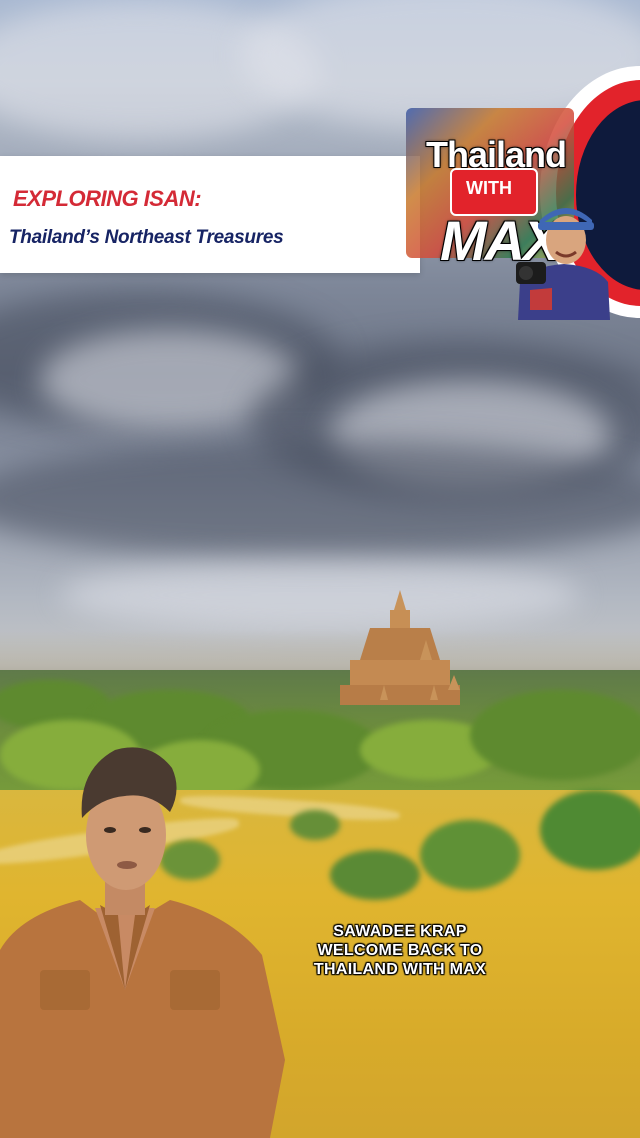 The height and width of the screenshot is (1138, 640). I want to click on caption-line: WELCOME BACK TO, so click(400, 950).